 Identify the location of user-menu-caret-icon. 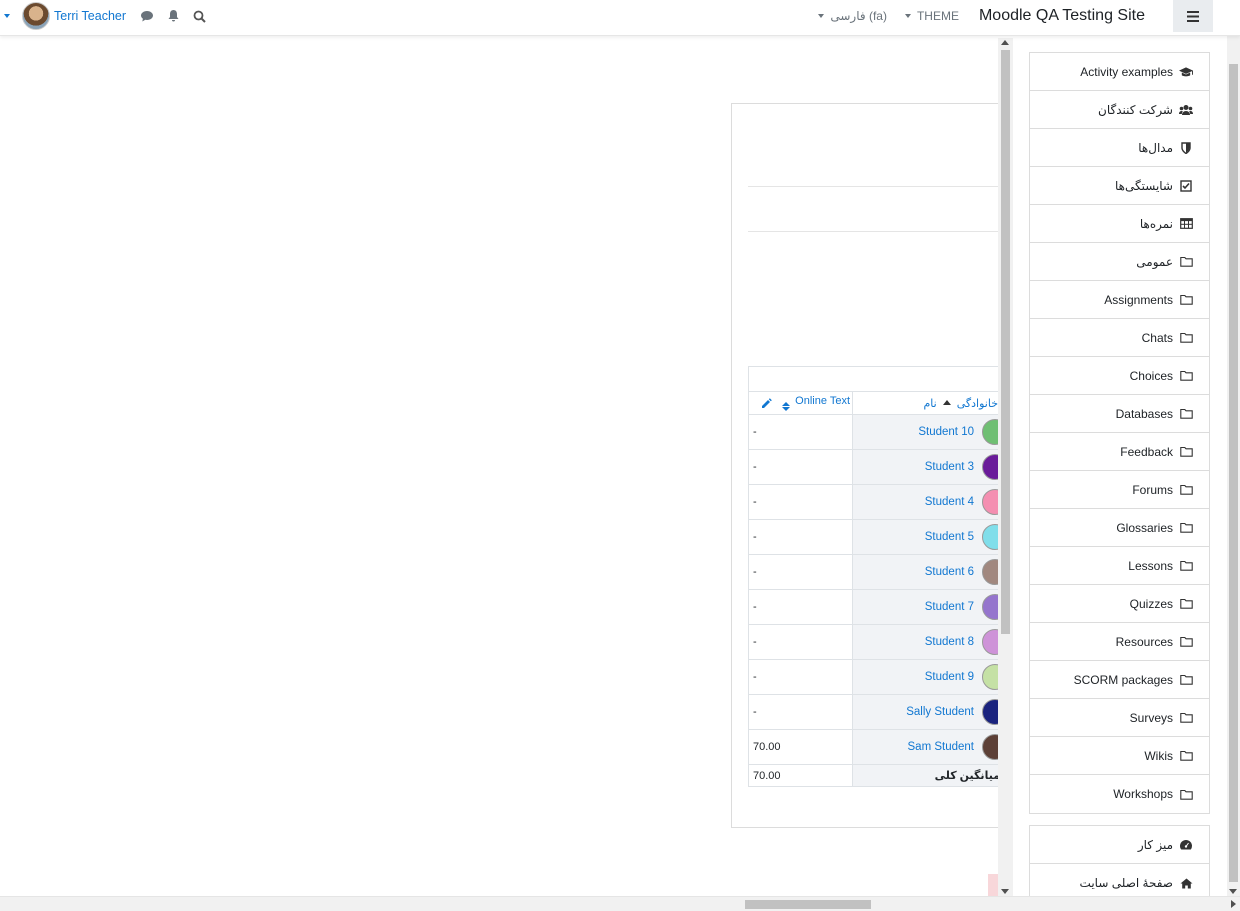
(7, 16).